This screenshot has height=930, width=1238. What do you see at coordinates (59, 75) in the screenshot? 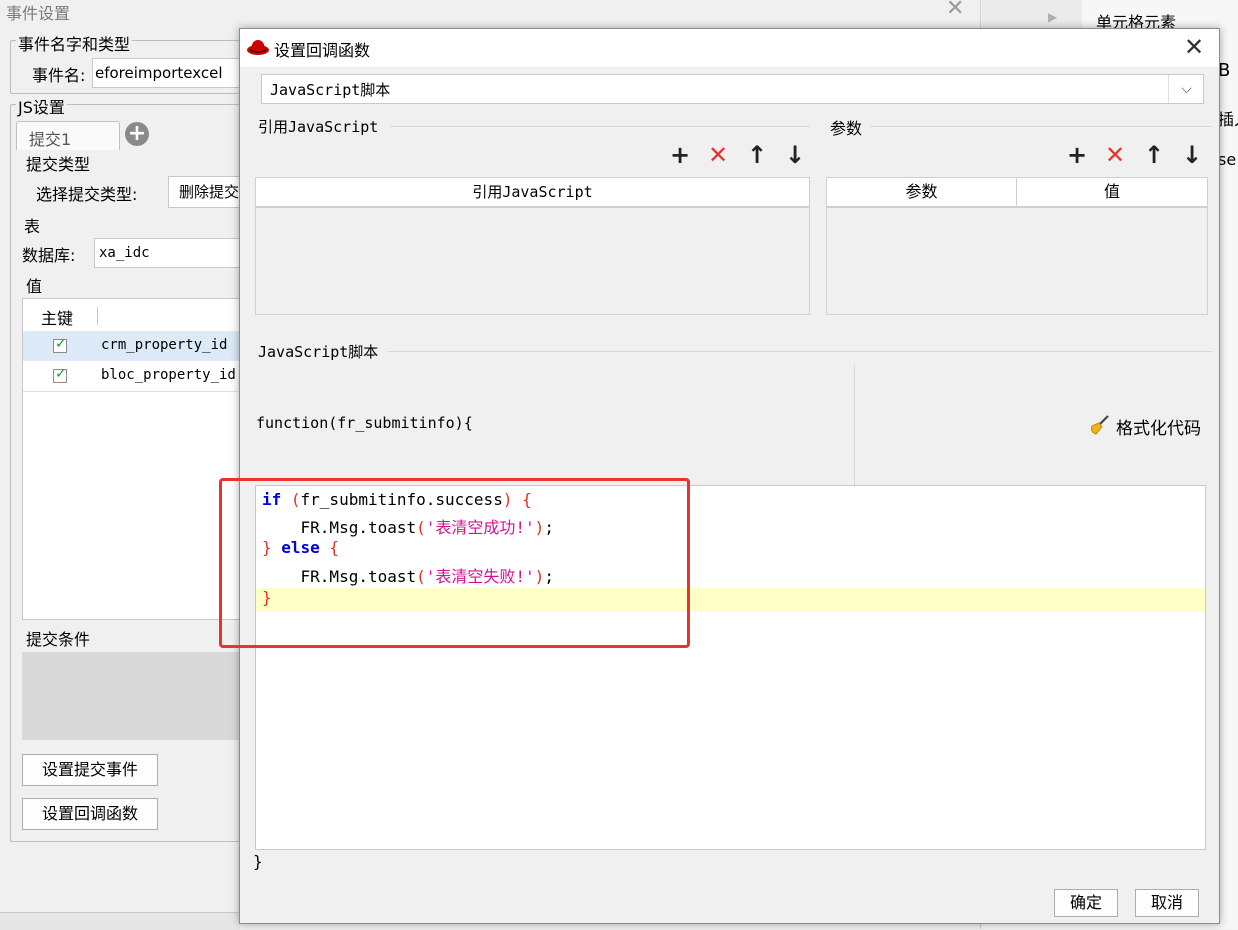
I see `event-name-label: 事件名:` at bounding box center [59, 75].